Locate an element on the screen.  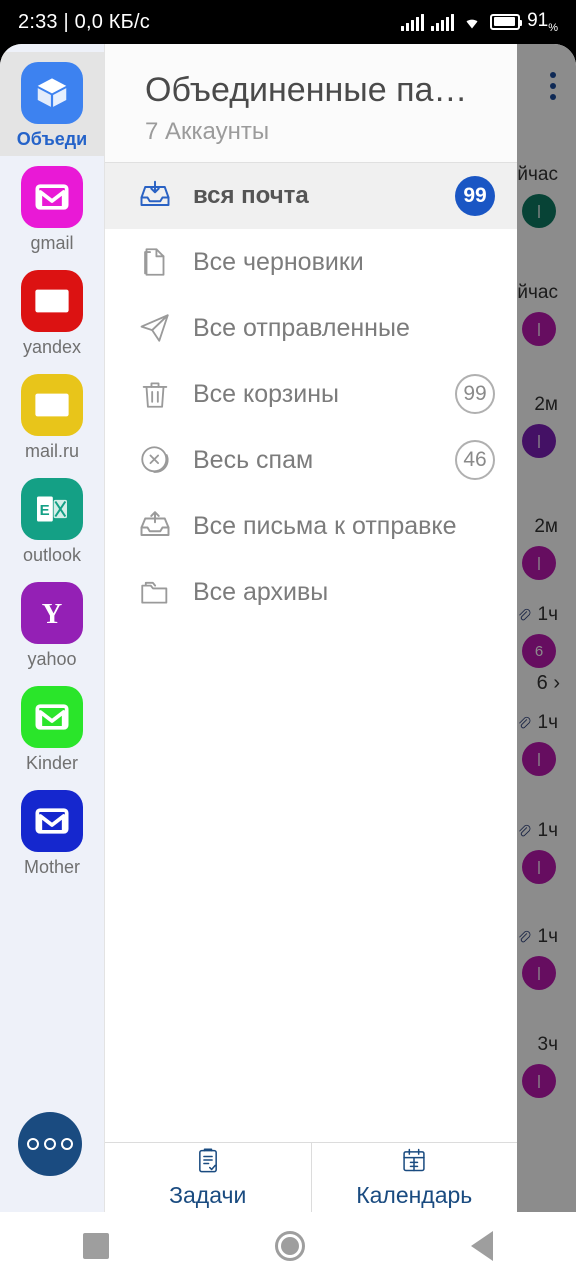
account-label: yahoo is located at coordinates (52, 659).